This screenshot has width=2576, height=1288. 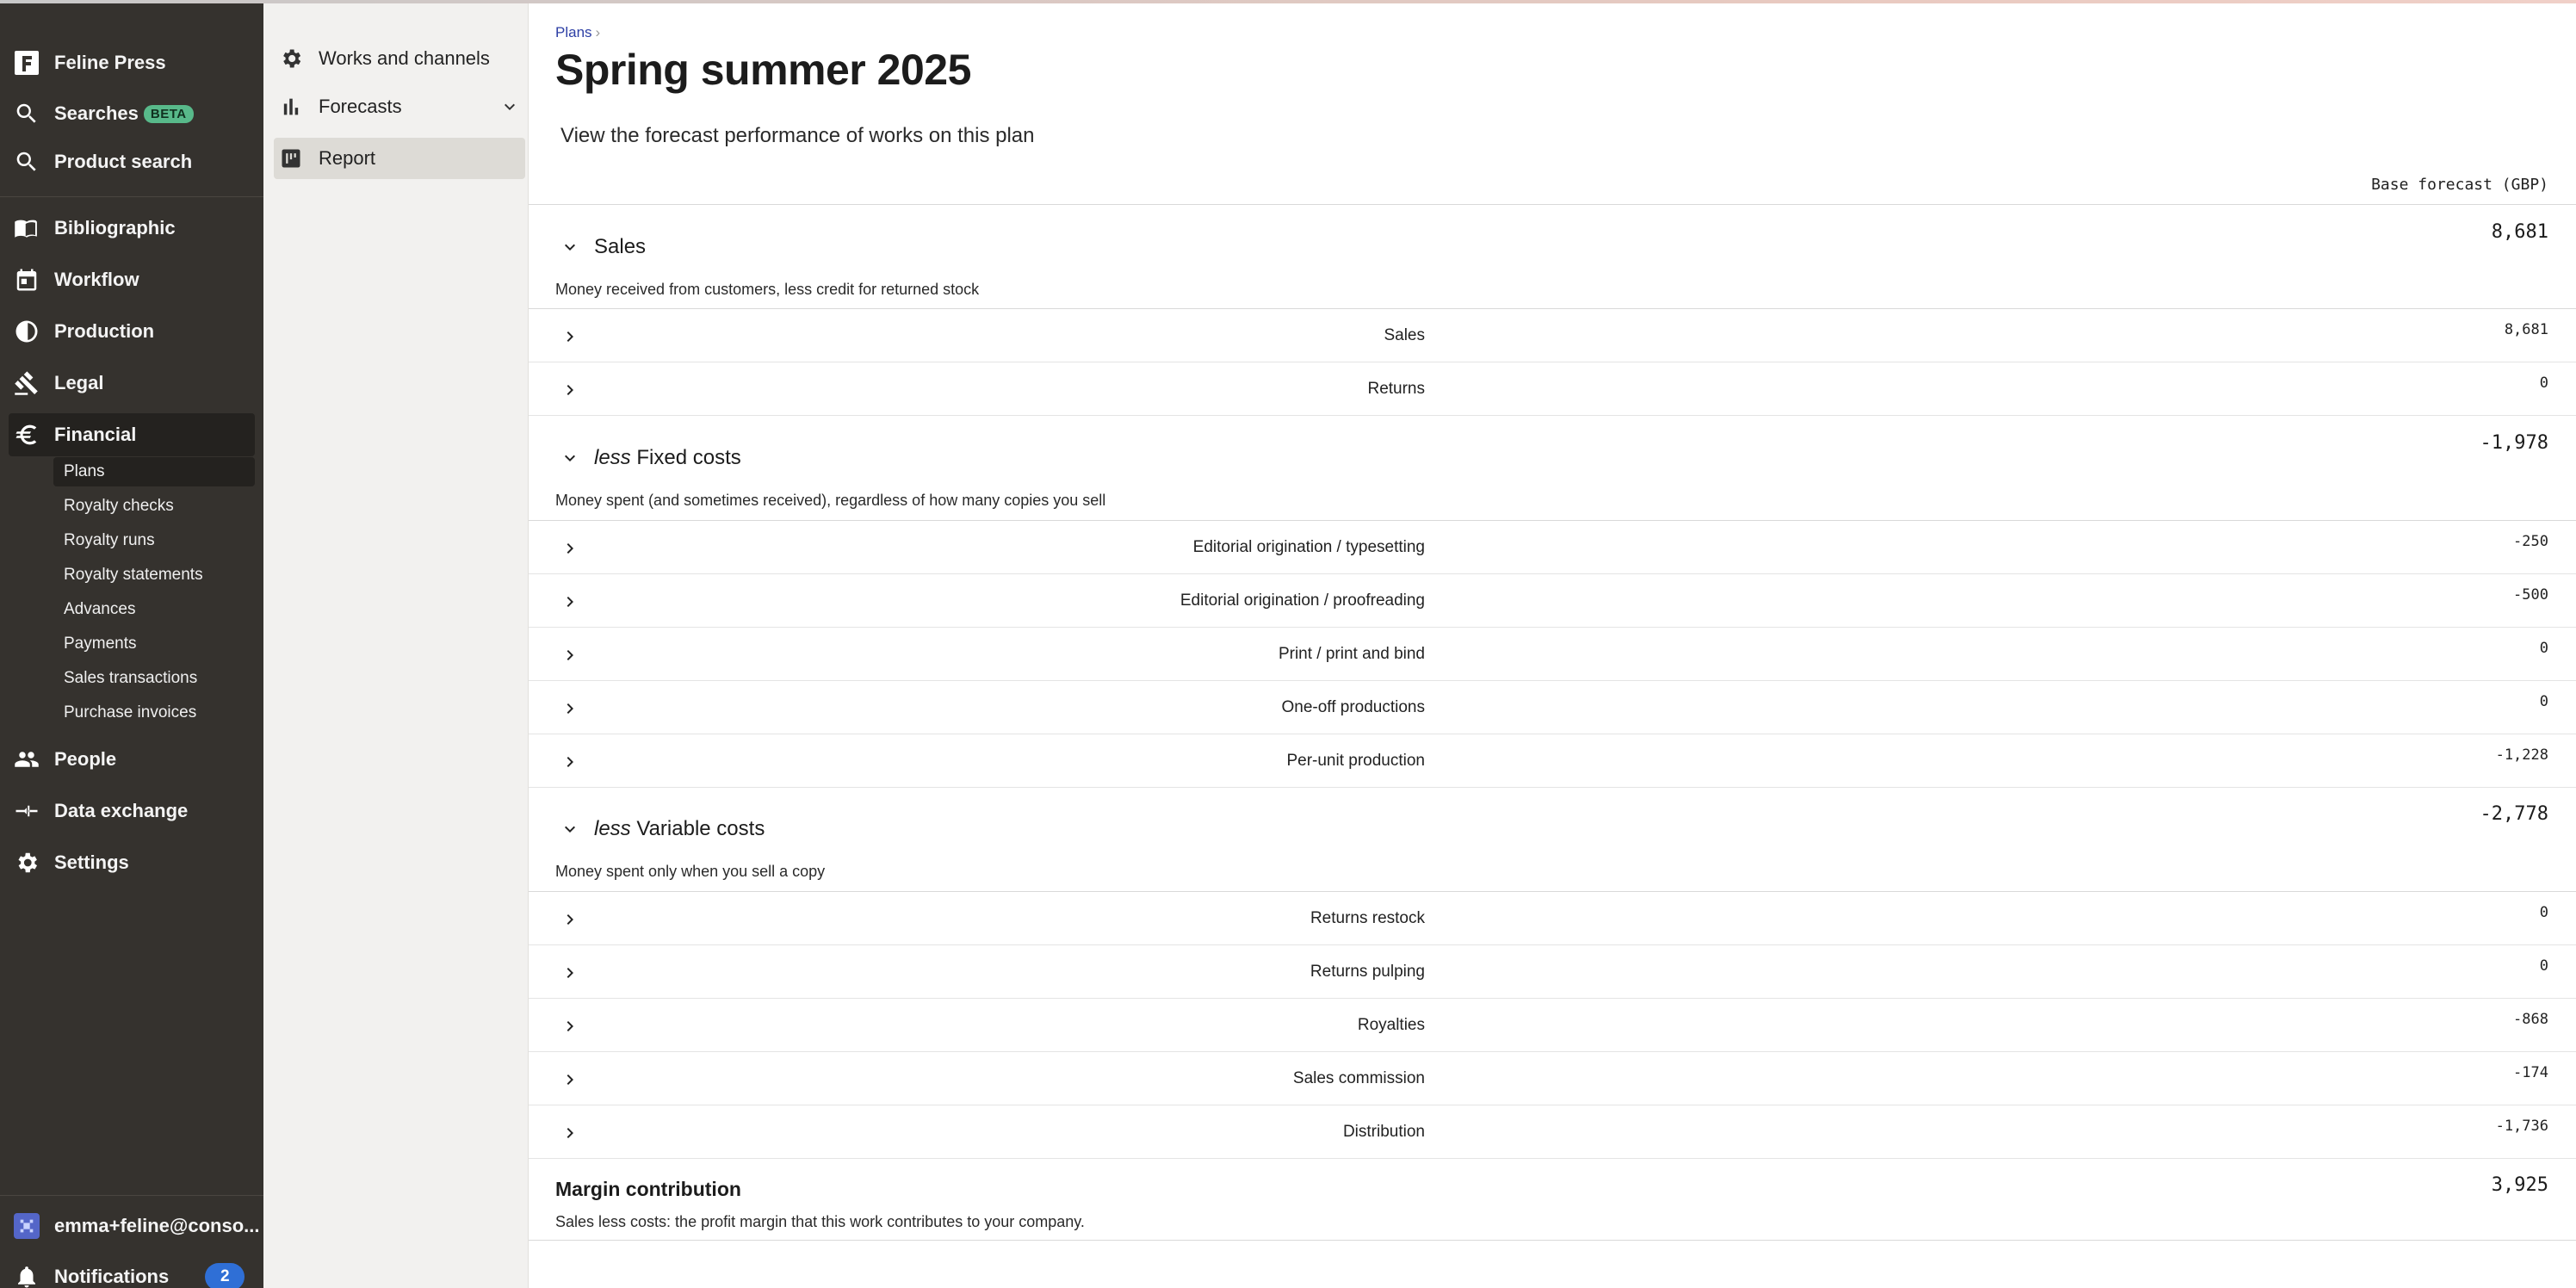 What do you see at coordinates (1552, 1025) in the screenshot?
I see `table-row: Royalties -868` at bounding box center [1552, 1025].